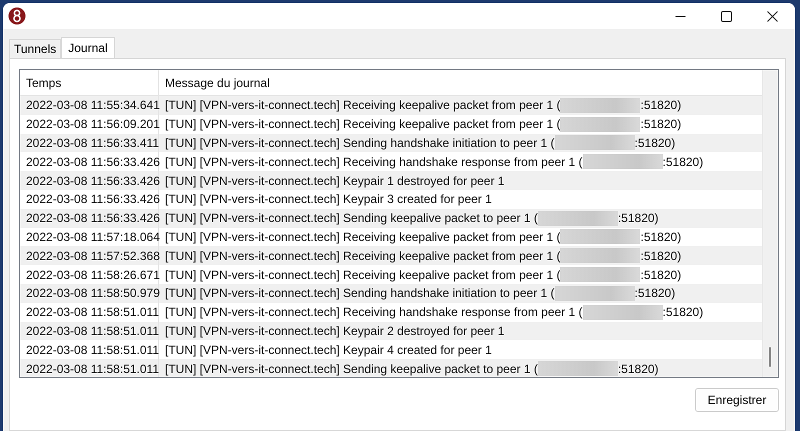 Image resolution: width=800 pixels, height=431 pixels. What do you see at coordinates (89, 105) in the screenshot?
I see `table-cell: 2022-03-08 11:55:34.641` at bounding box center [89, 105].